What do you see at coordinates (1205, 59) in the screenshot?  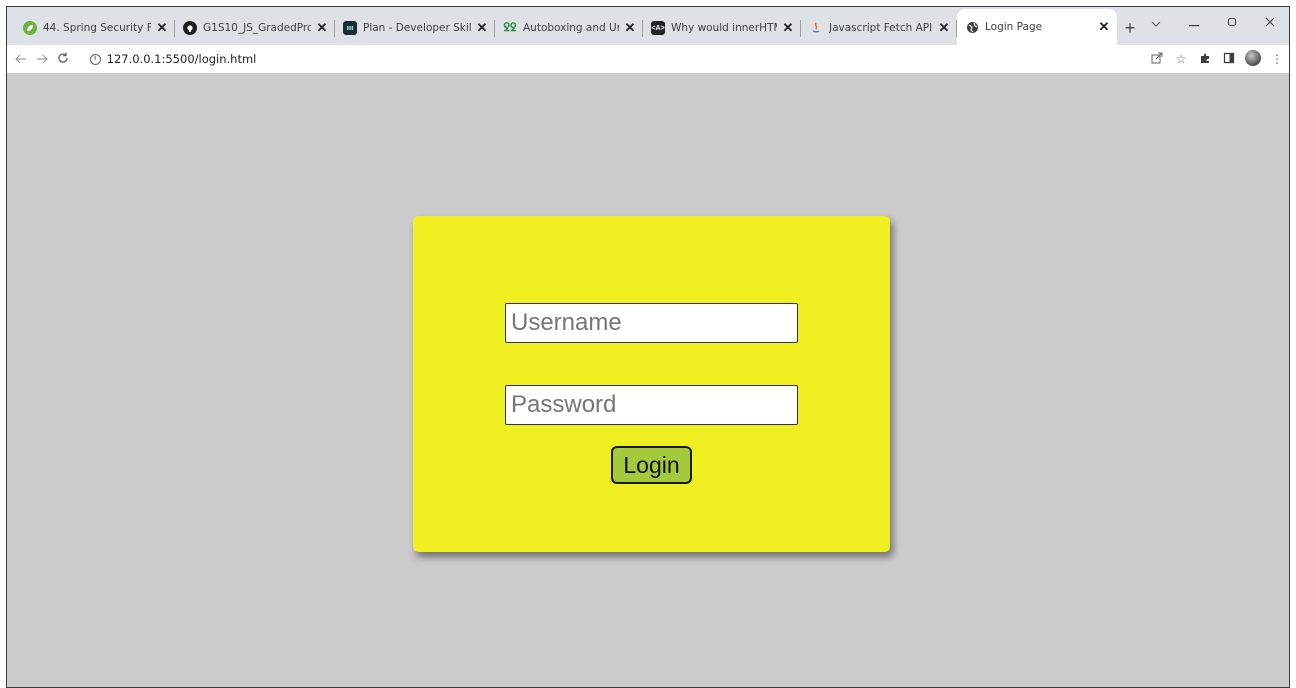 I see `extensions-icon` at bounding box center [1205, 59].